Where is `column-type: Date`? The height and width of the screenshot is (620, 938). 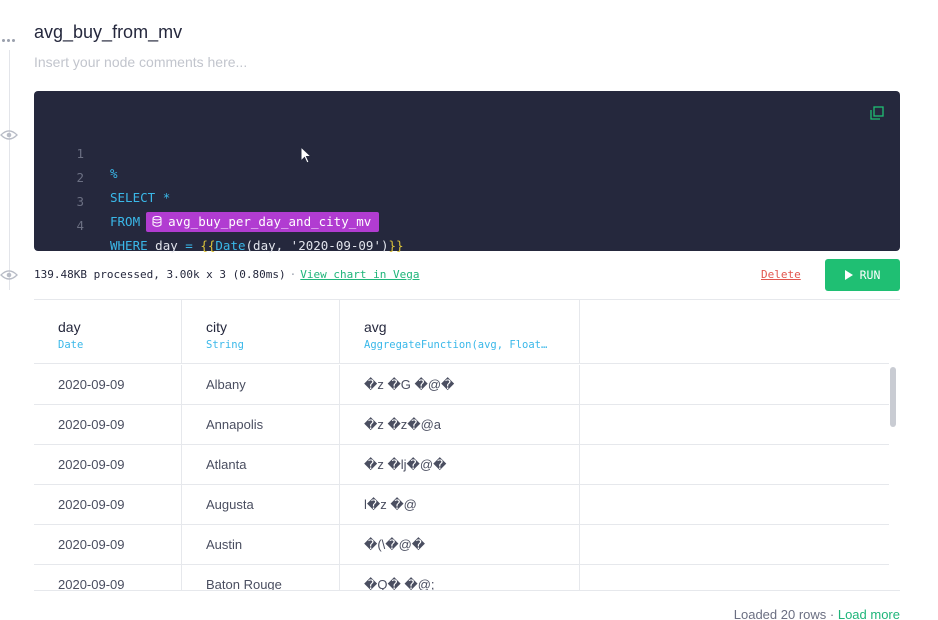
column-type: Date is located at coordinates (71, 345).